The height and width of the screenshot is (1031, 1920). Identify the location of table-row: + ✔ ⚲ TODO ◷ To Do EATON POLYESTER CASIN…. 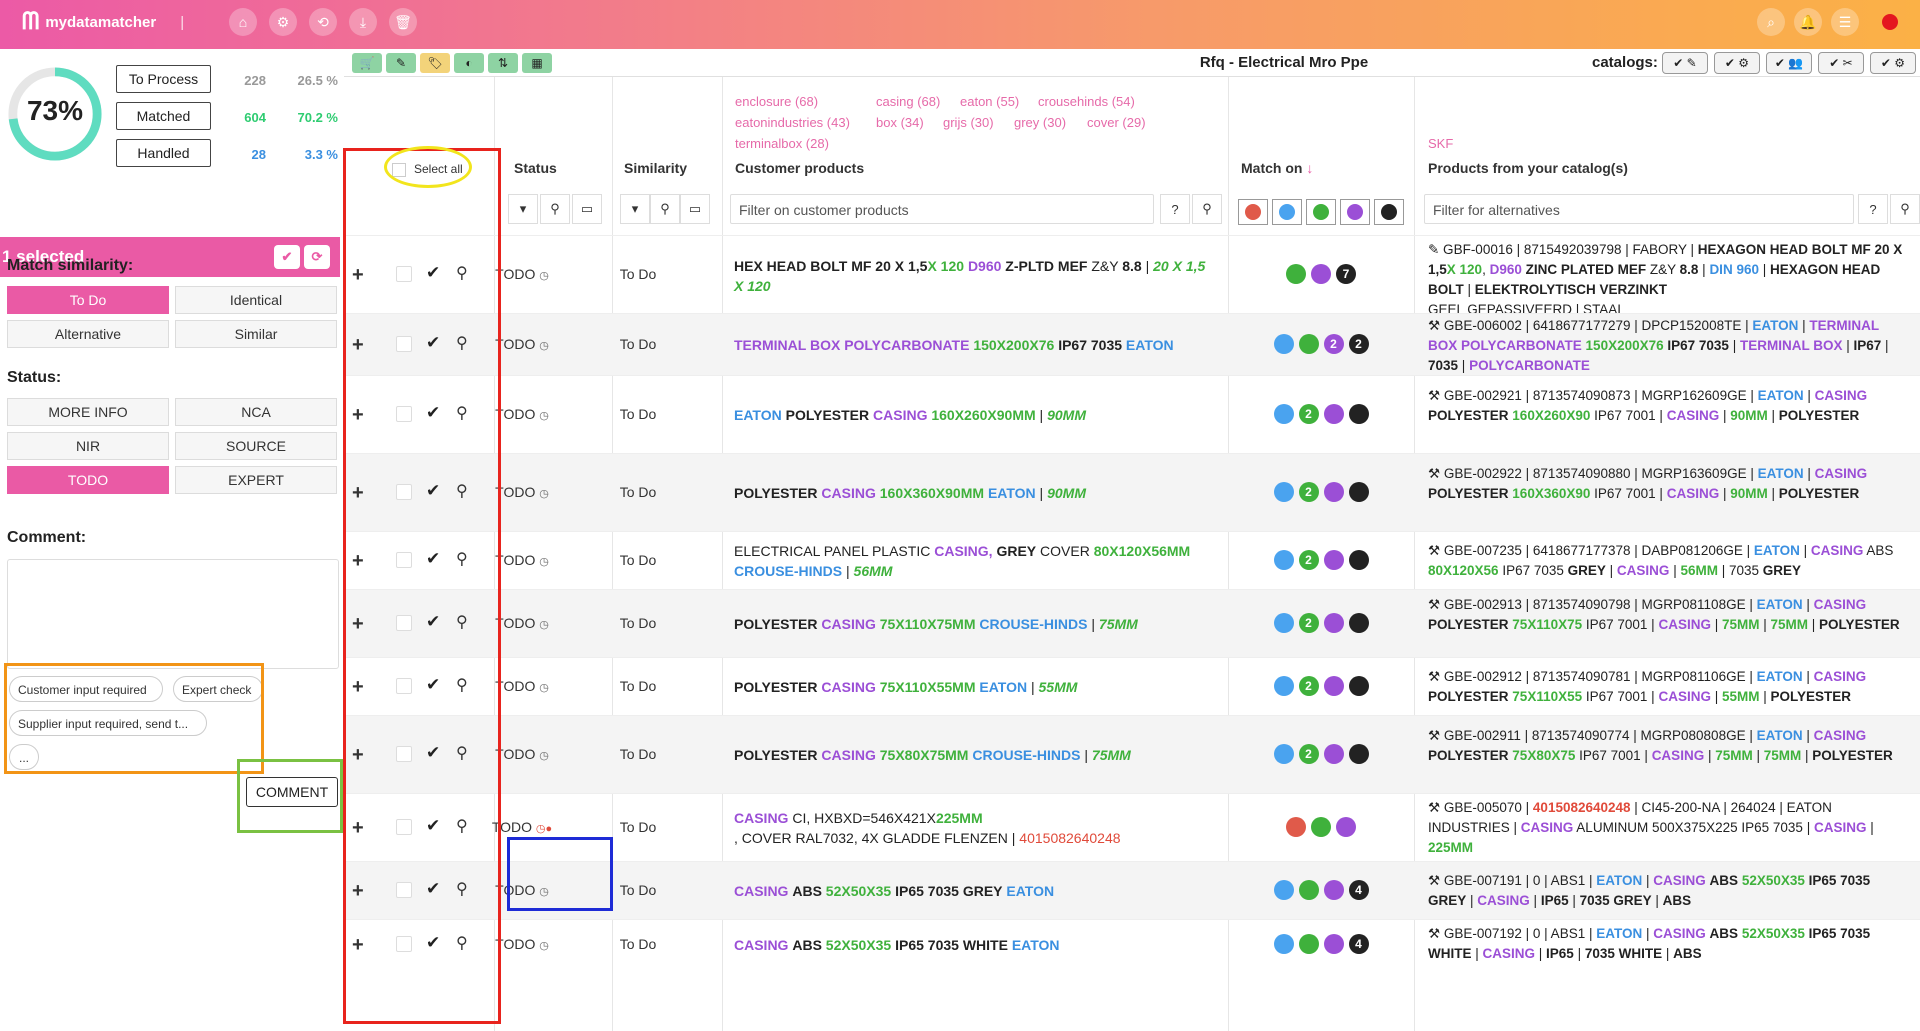
(1132, 414).